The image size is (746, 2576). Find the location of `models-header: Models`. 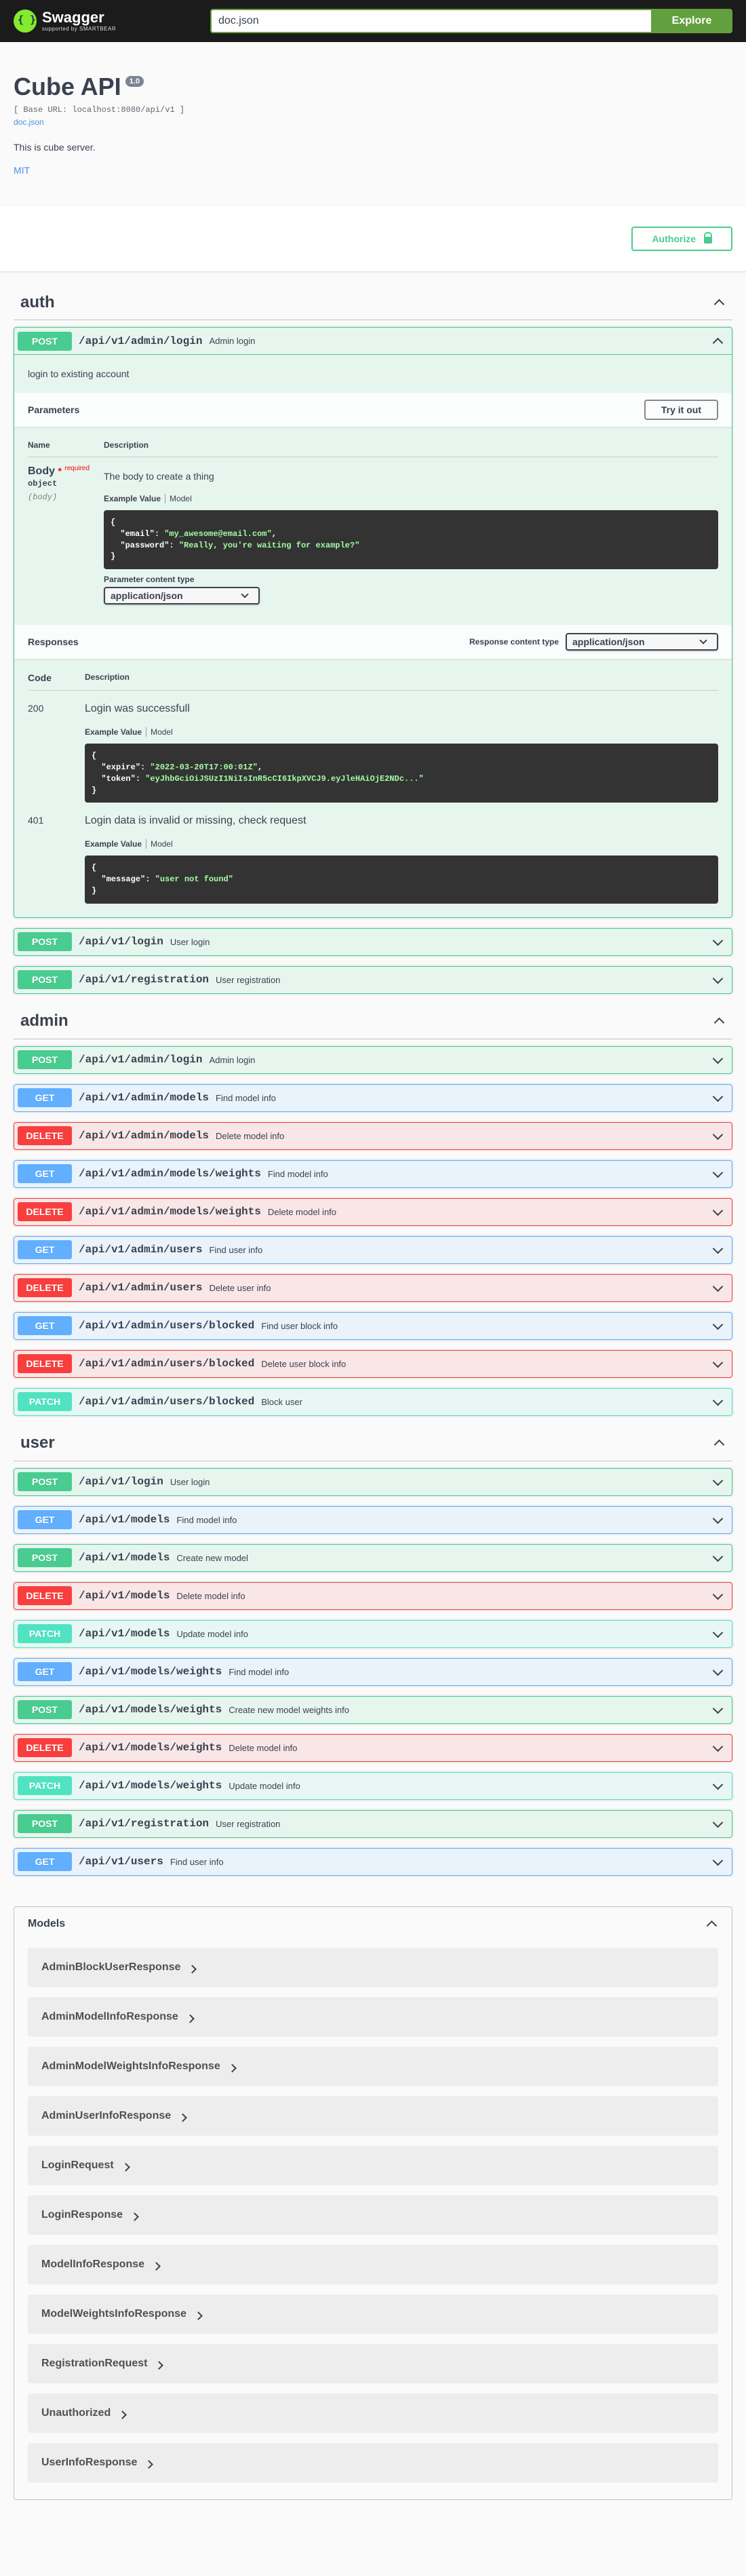

models-header: Models is located at coordinates (373, 1924).